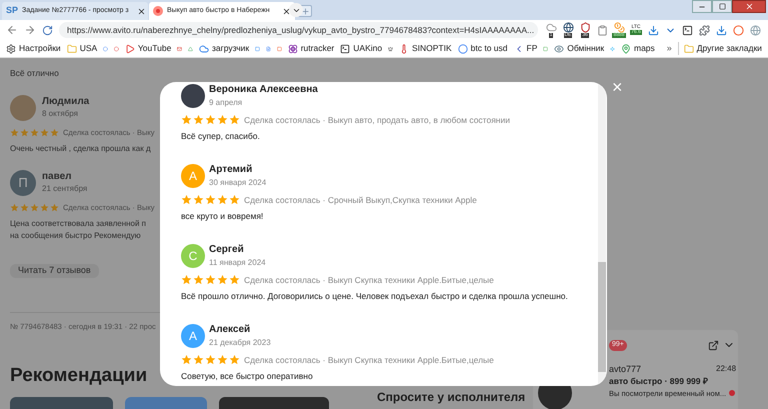  I want to click on chat-name: avto777, so click(625, 369).